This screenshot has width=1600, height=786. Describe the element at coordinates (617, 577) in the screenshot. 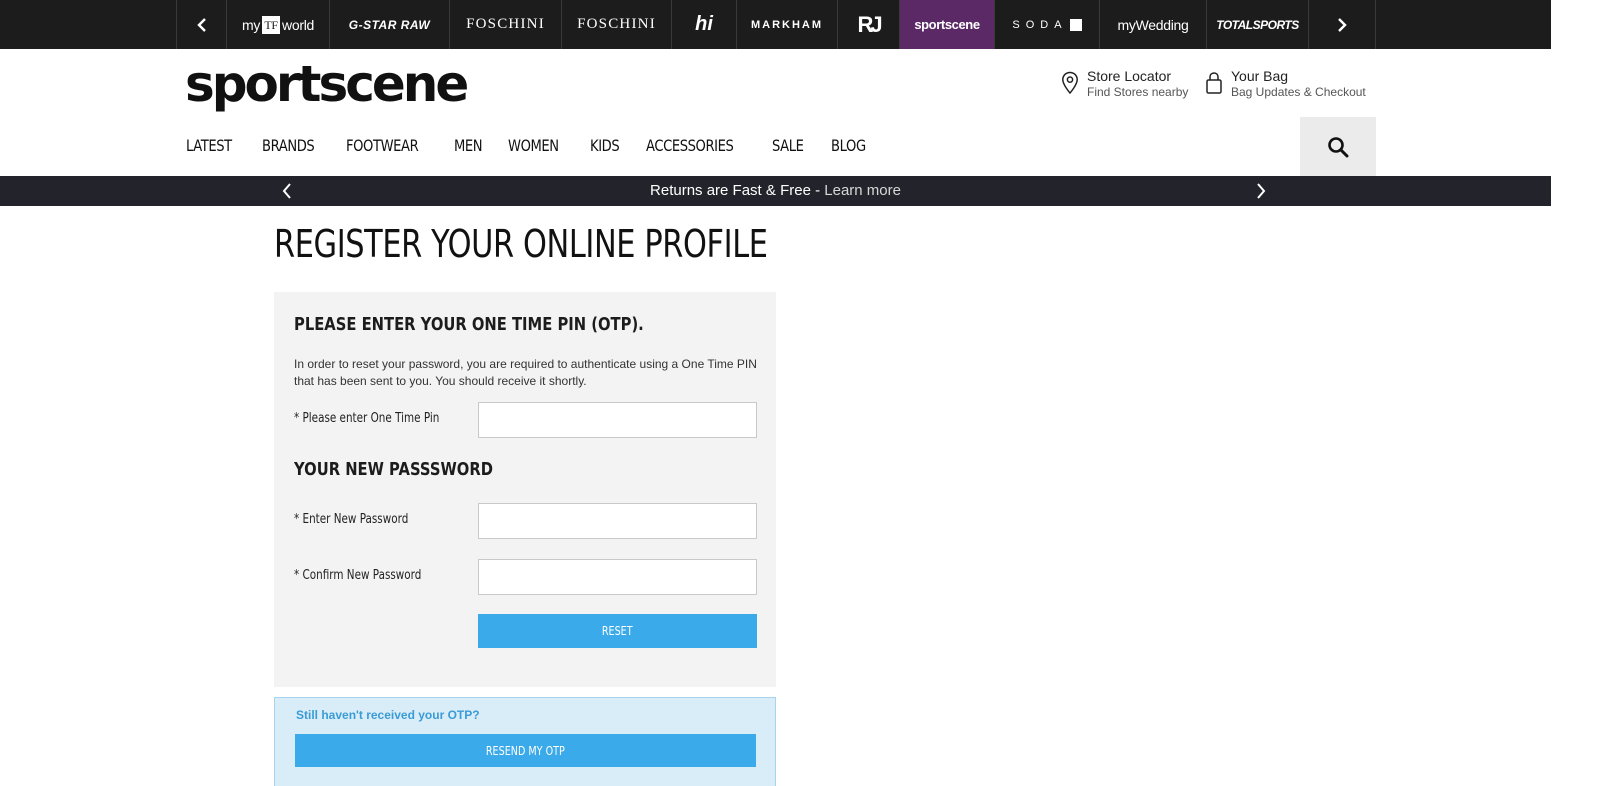

I see `confirm-password-input` at that location.